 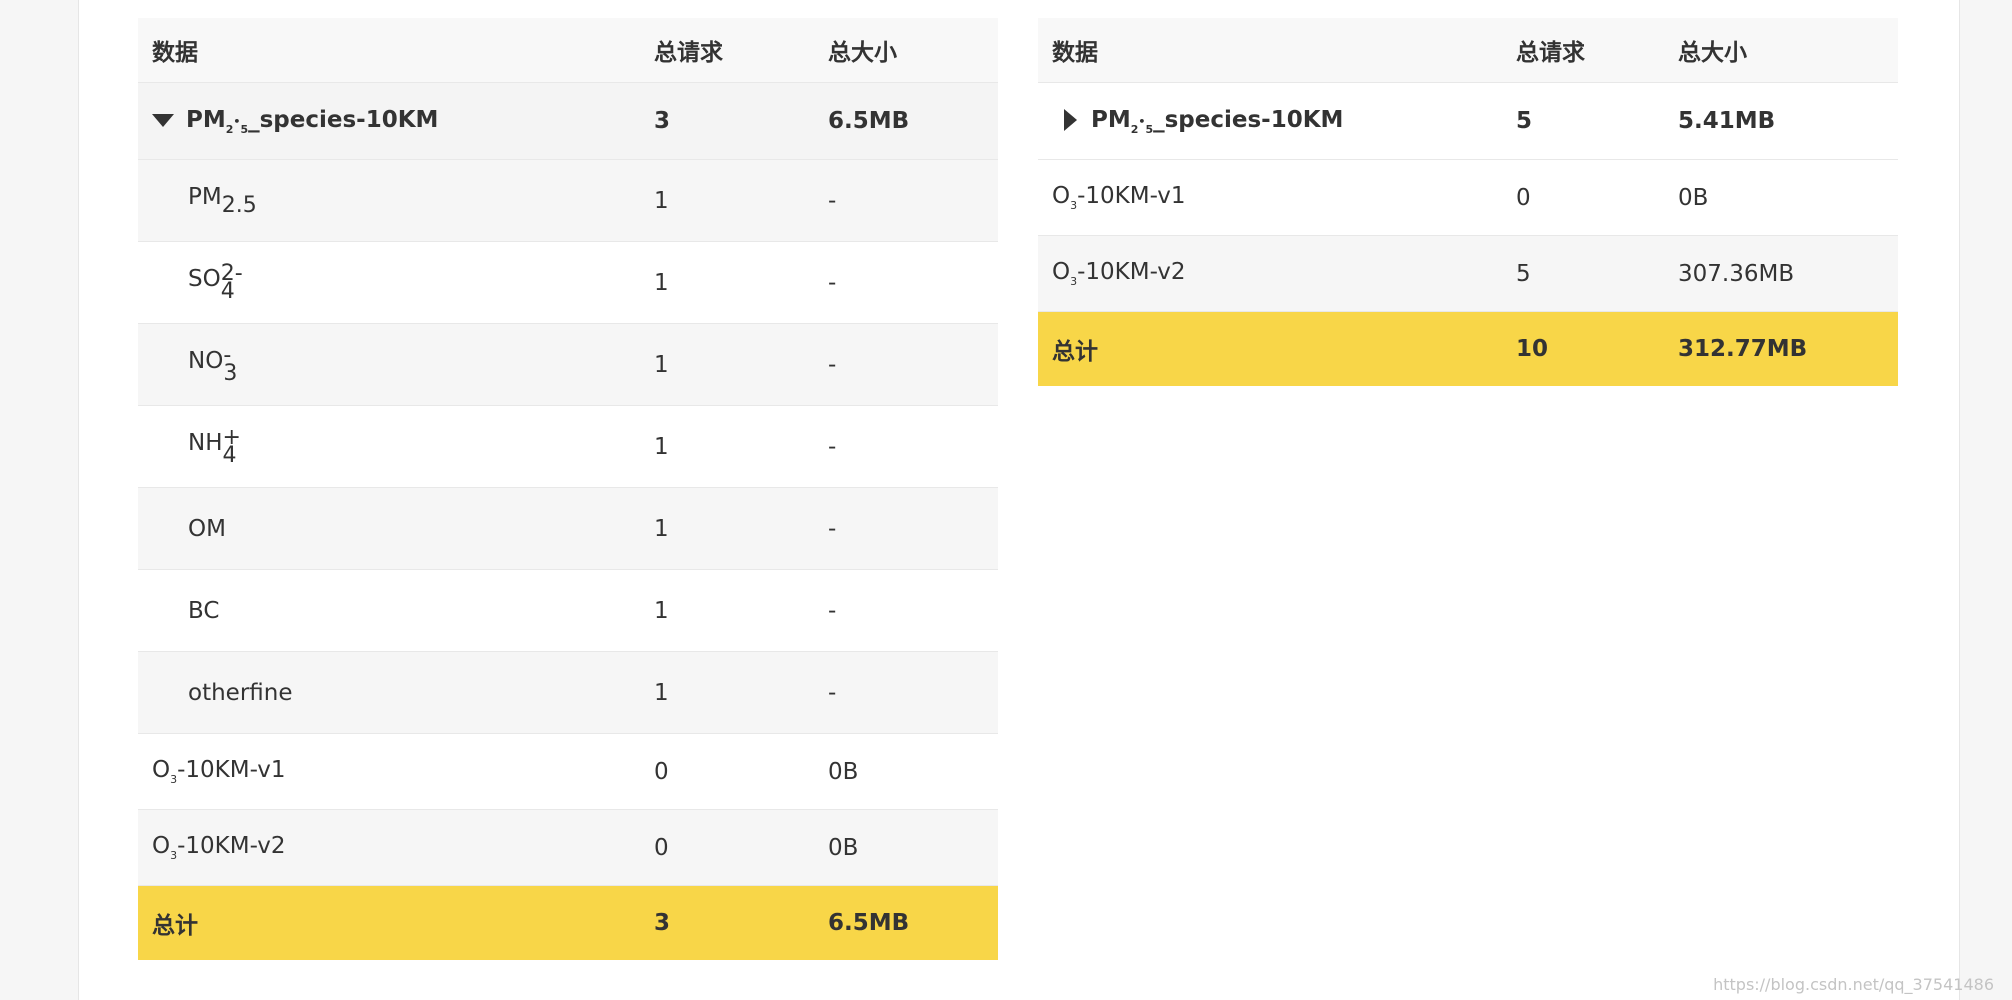 I want to click on child-row-otherfine: otherfine 1 -, so click(x=568, y=692).